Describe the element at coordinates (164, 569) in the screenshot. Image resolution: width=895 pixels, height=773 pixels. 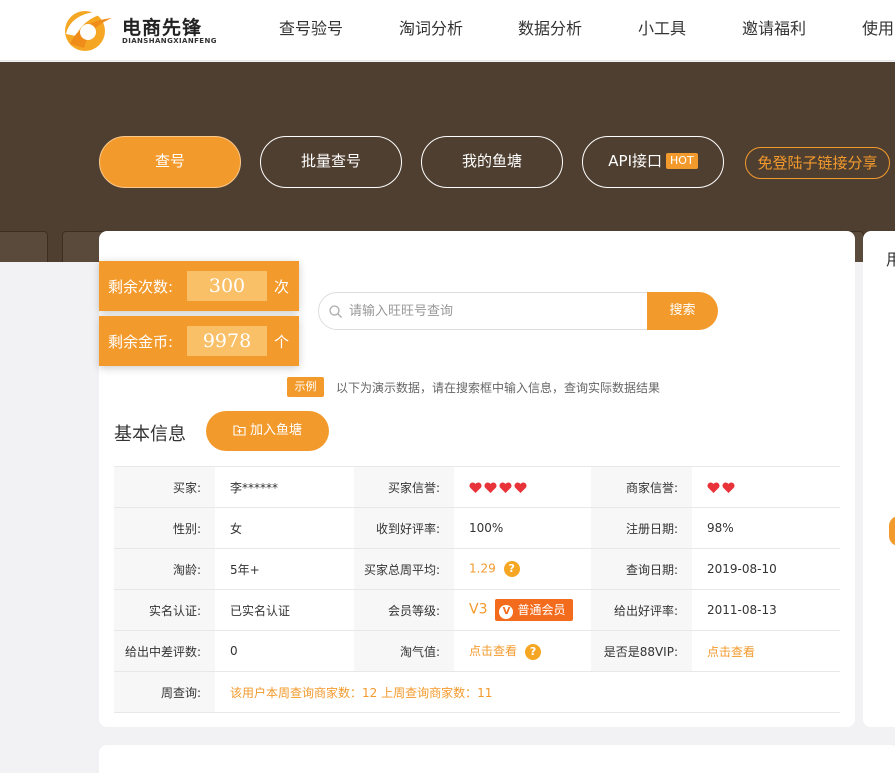
I see `age-label: 淘龄:` at that location.